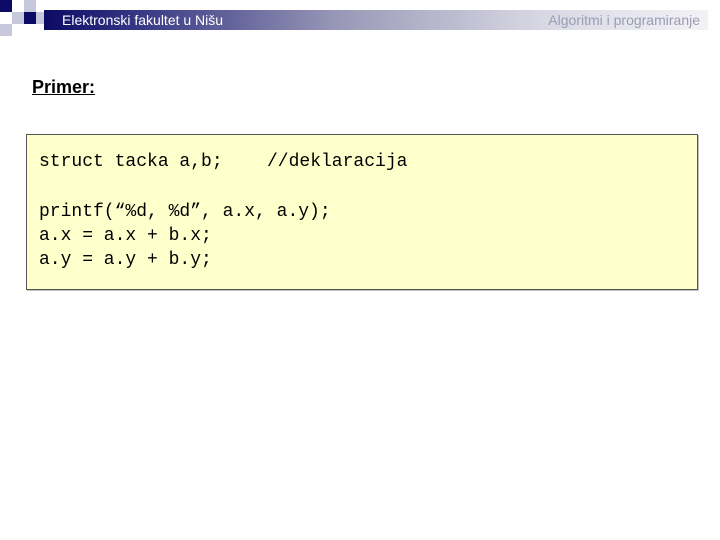 This screenshot has width=720, height=540. I want to click on section-heading: Primer:, so click(64, 87).